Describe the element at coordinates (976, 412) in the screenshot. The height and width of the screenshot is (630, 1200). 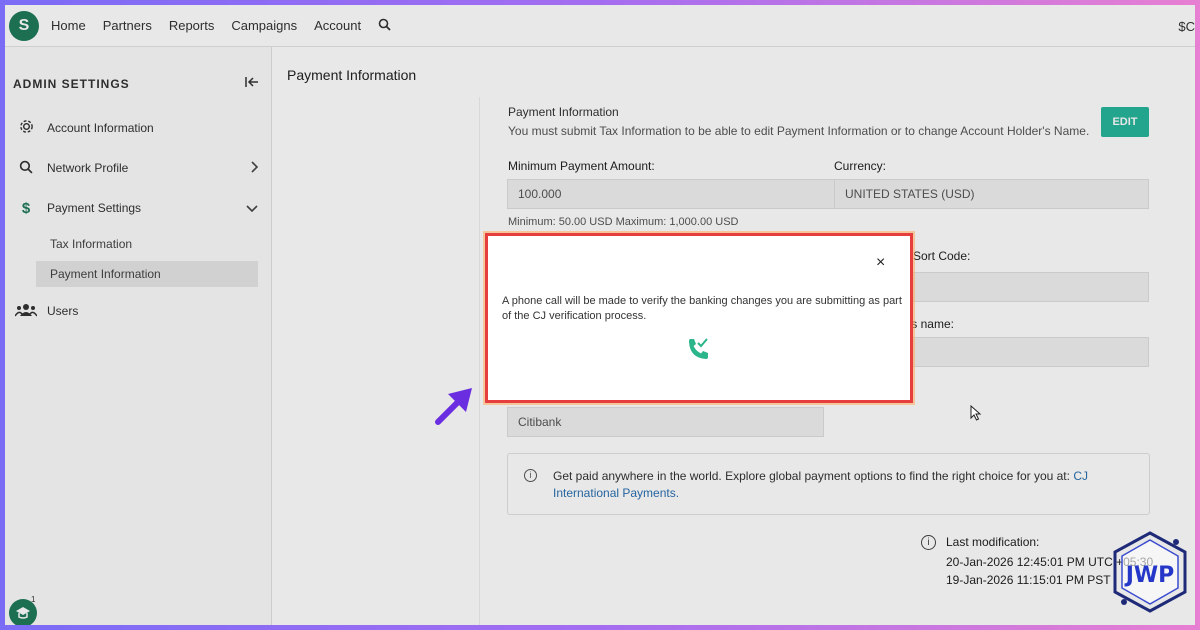
I see `mouse-cursor-icon` at that location.